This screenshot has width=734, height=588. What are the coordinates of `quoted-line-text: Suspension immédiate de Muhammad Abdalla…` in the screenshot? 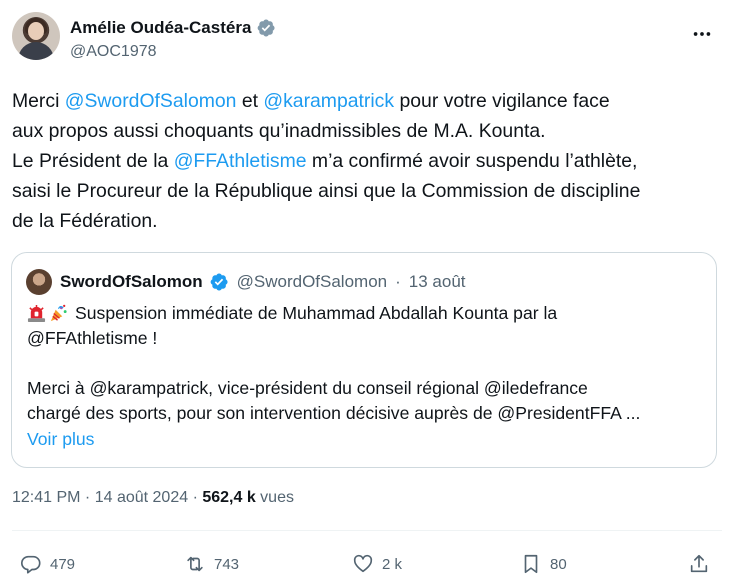 It's located at (316, 313).